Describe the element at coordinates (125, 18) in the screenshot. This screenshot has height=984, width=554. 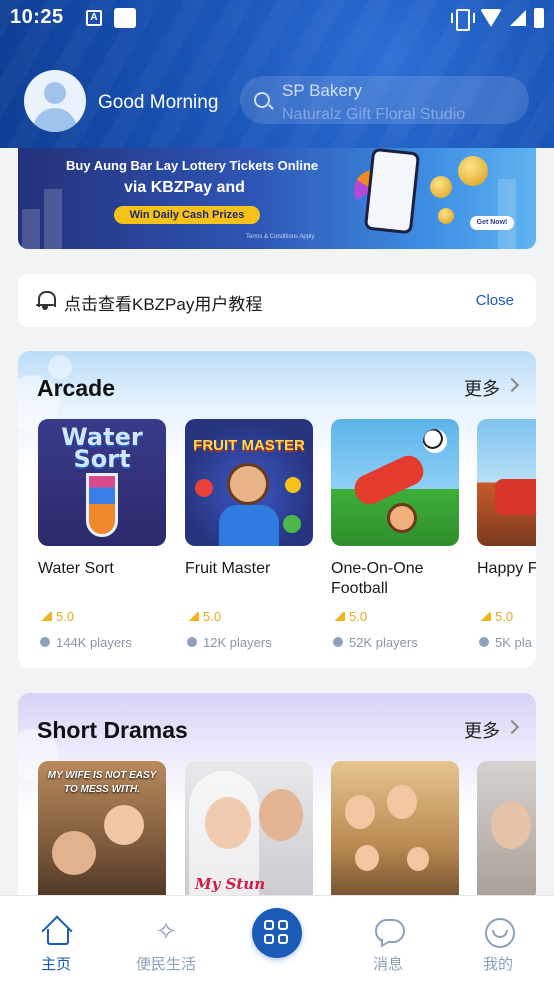
I see `notification-square-icon` at that location.